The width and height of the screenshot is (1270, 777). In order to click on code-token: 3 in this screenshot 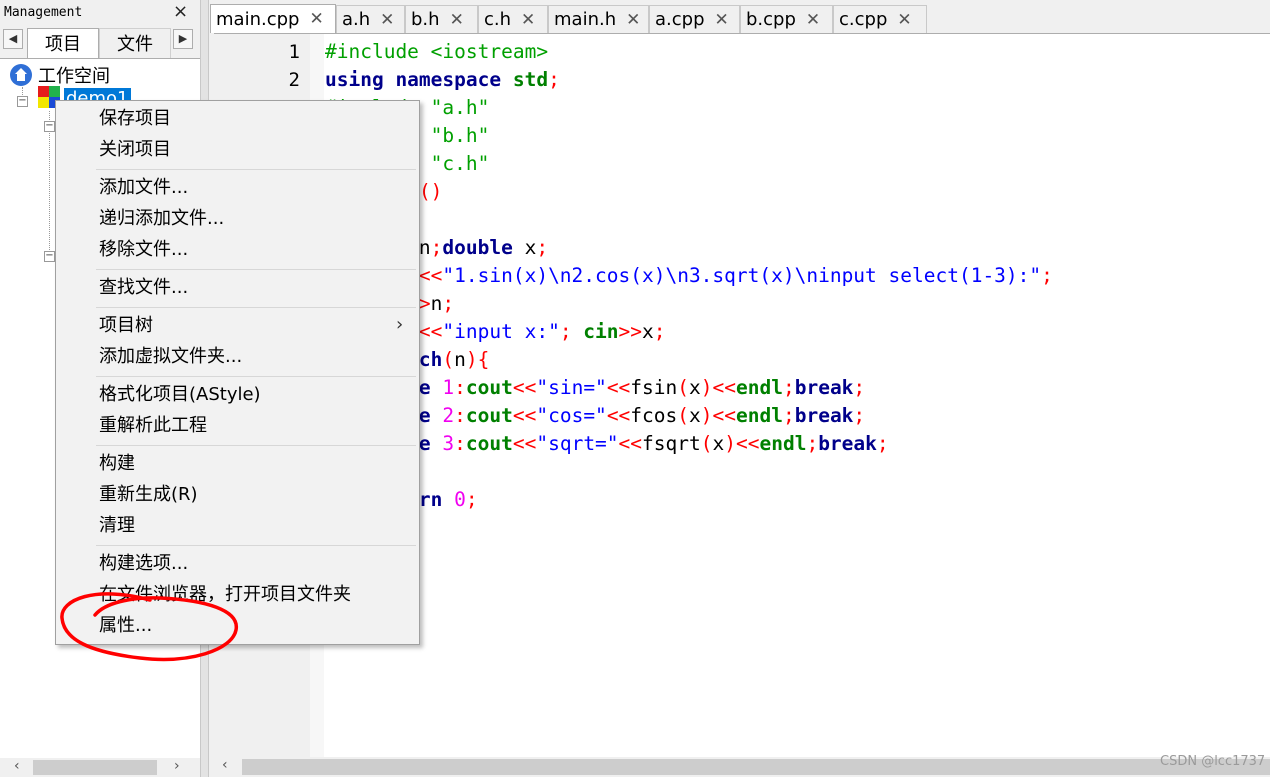, I will do `click(448, 443)`.